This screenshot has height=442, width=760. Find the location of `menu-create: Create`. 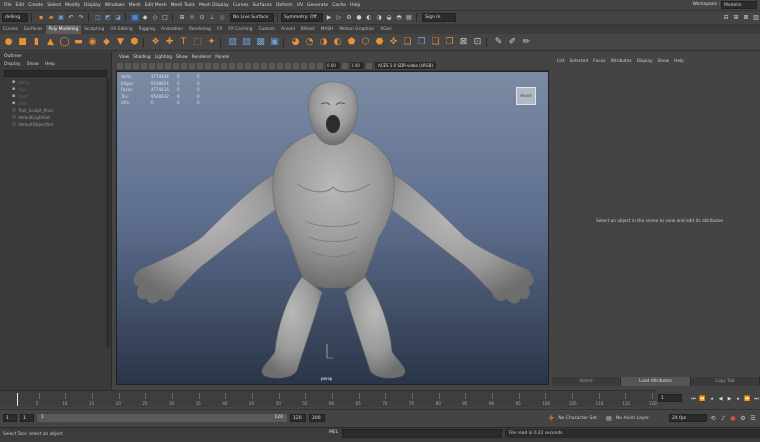

menu-create: Create is located at coordinates (35, 5).